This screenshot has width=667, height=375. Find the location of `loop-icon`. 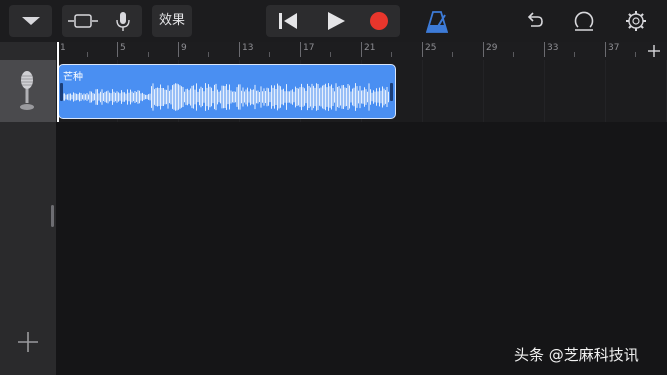

loop-icon is located at coordinates (584, 21).